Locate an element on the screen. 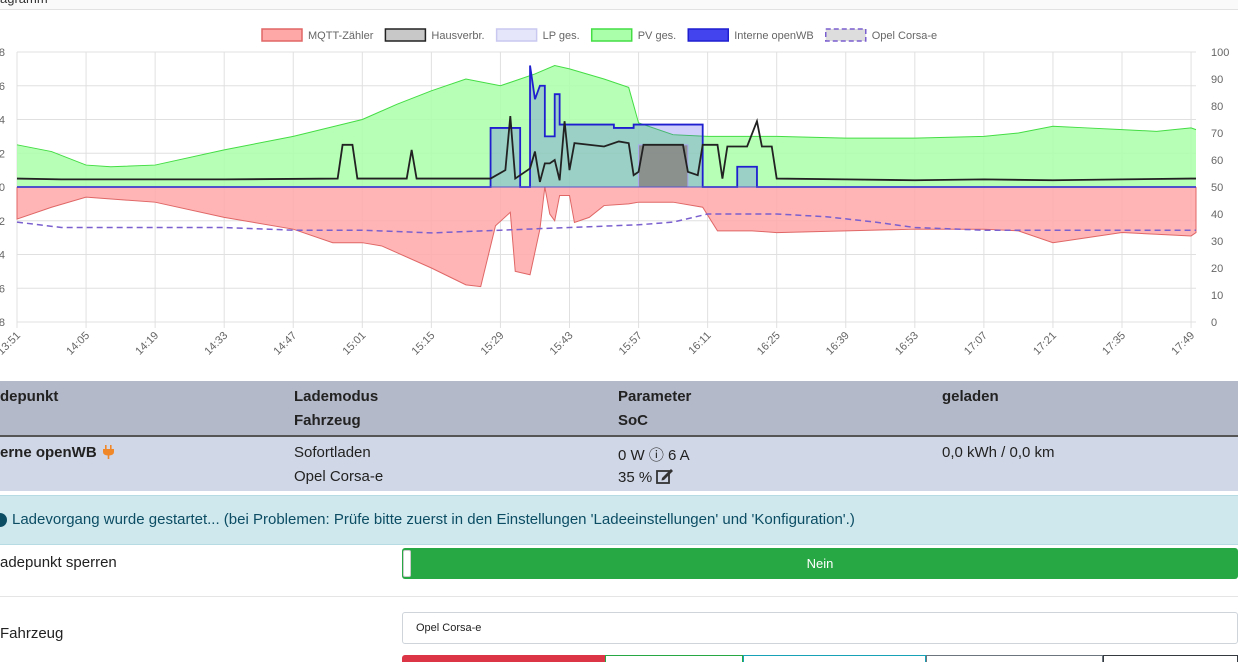 The height and width of the screenshot is (662, 1238). legend-item: MQTT-Zähler is located at coordinates (317, 35).